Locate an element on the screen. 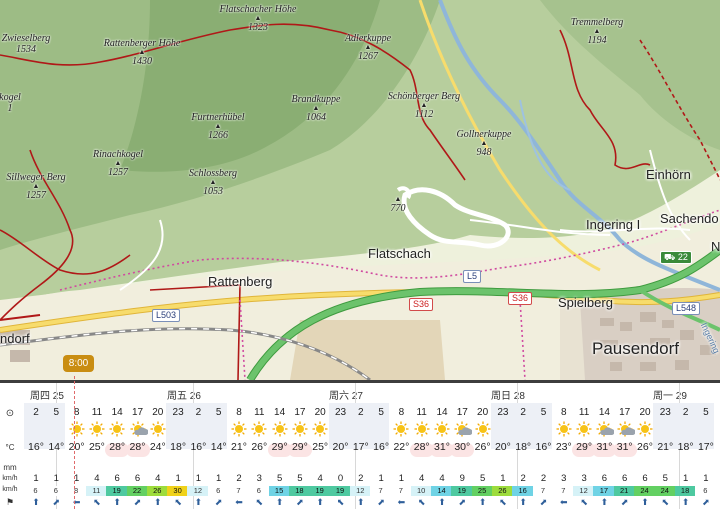 The height and width of the screenshot is (512, 720). peak-elevation: 1267 is located at coordinates (368, 56).